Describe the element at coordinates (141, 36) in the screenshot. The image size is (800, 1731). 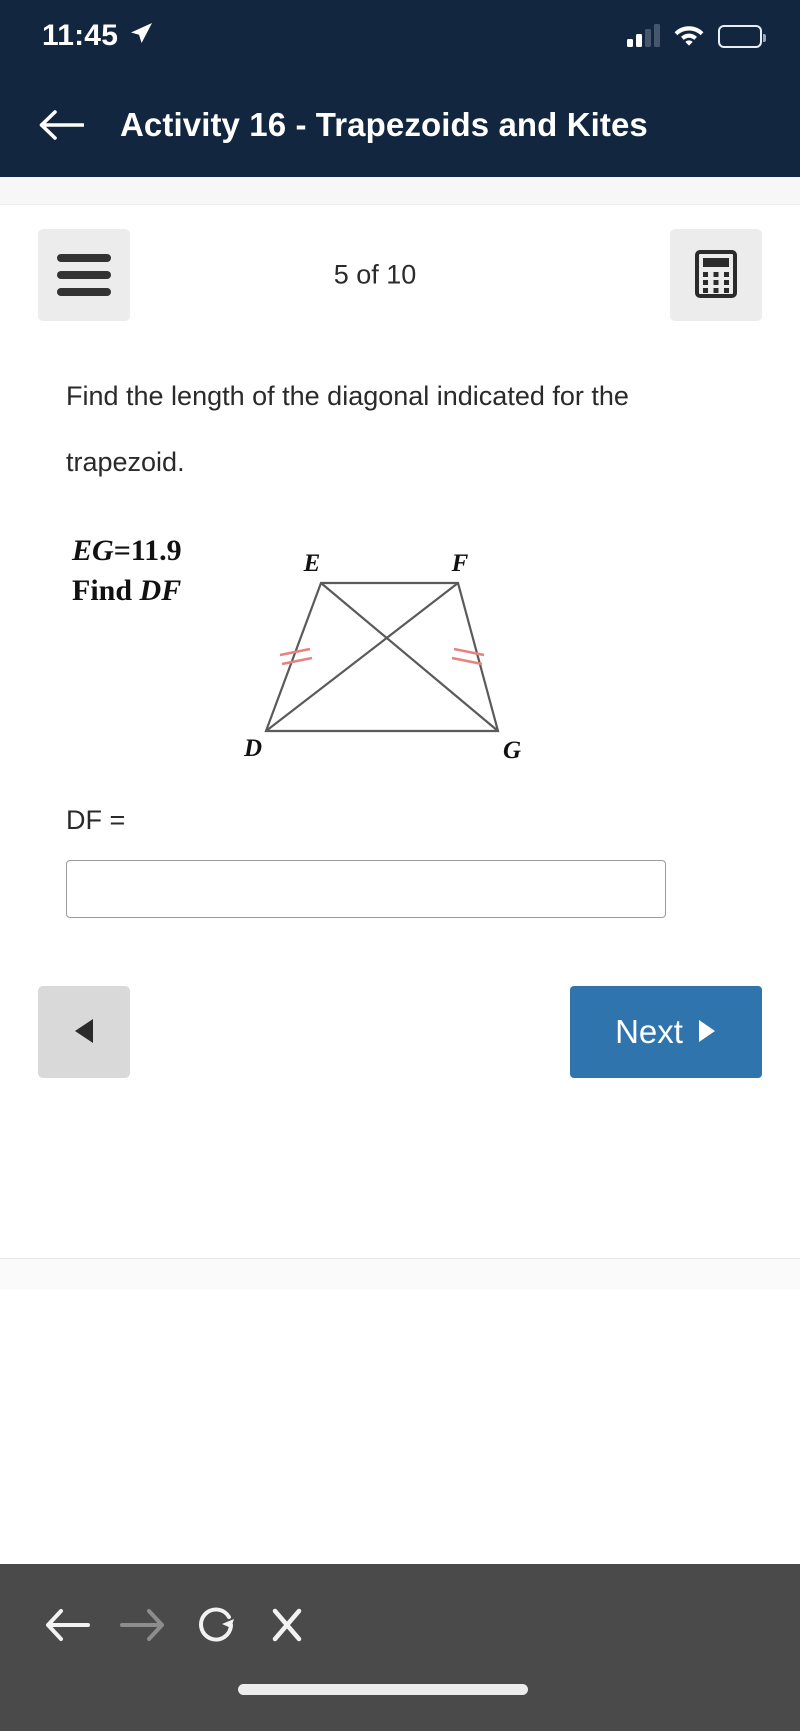
I see `location-arrow-icon` at that location.